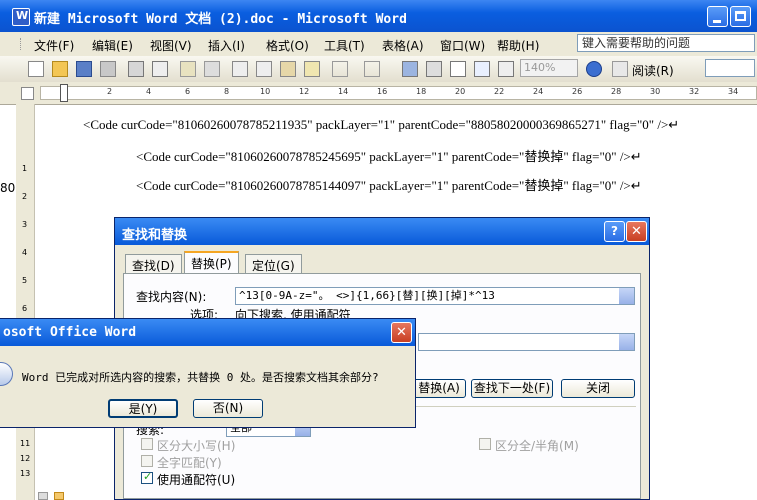 Image resolution: width=757 pixels, height=500 pixels. What do you see at coordinates (512, 388) in the screenshot?
I see `find-next-button: 查找下一处(F)` at bounding box center [512, 388].